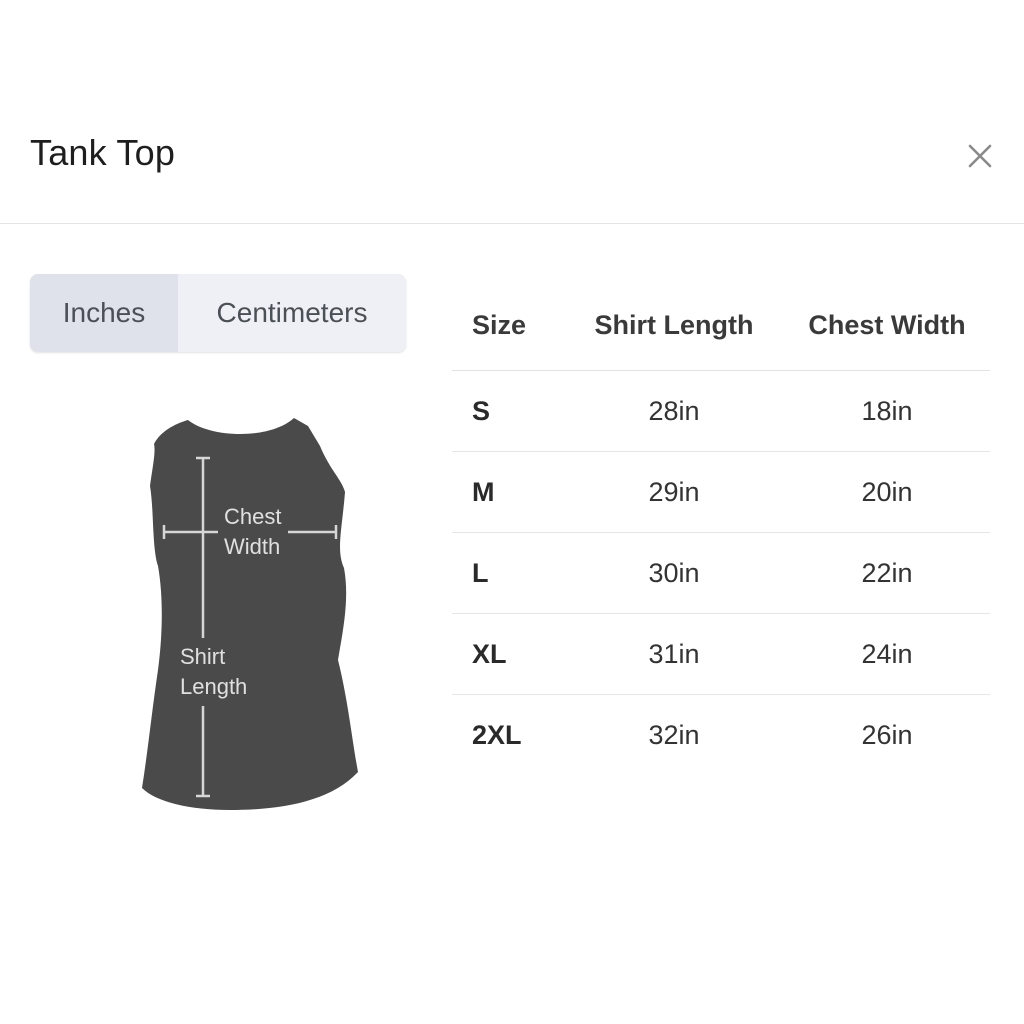  What do you see at coordinates (103, 152) in the screenshot?
I see `dialog-title: Tank Top` at bounding box center [103, 152].